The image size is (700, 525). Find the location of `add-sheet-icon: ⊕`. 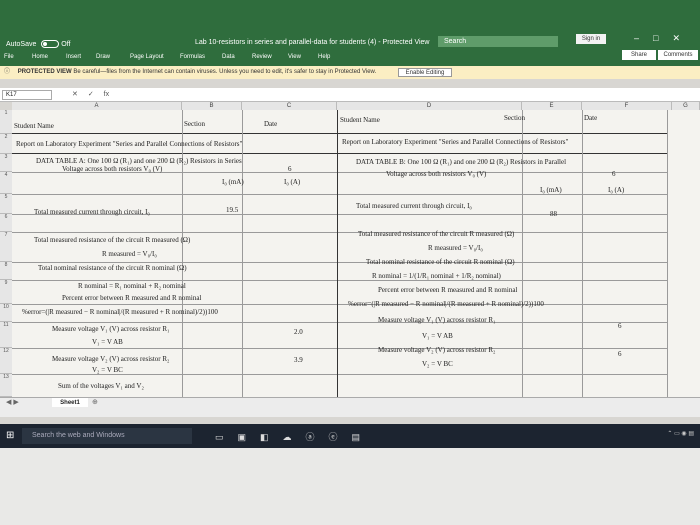

add-sheet-icon: ⊕ is located at coordinates (95, 402).